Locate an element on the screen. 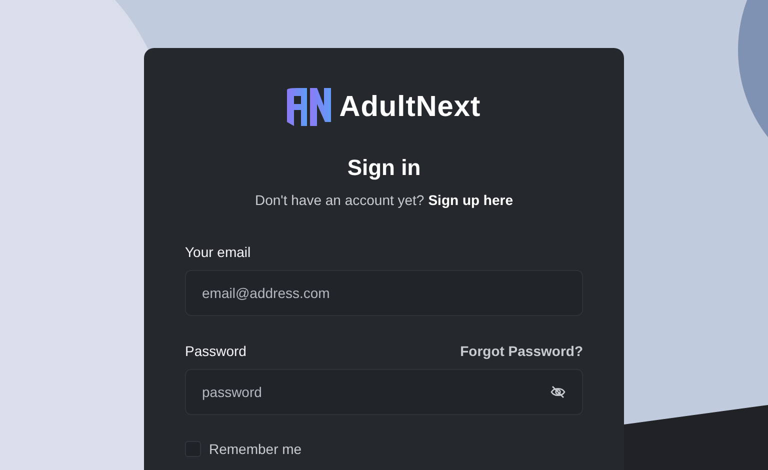  email-field: email@address.com is located at coordinates (384, 293).